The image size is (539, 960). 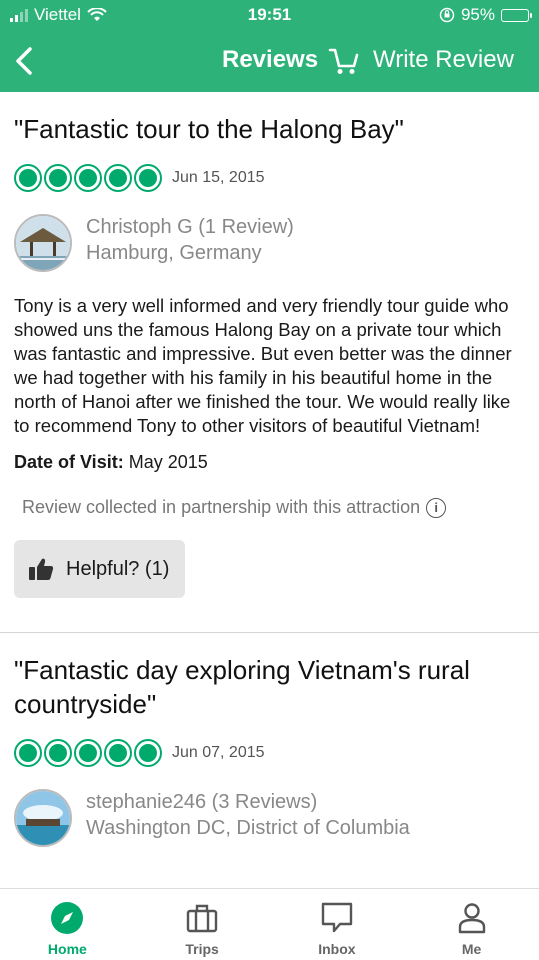 I want to click on battery-percent: 95%, so click(x=477, y=14).